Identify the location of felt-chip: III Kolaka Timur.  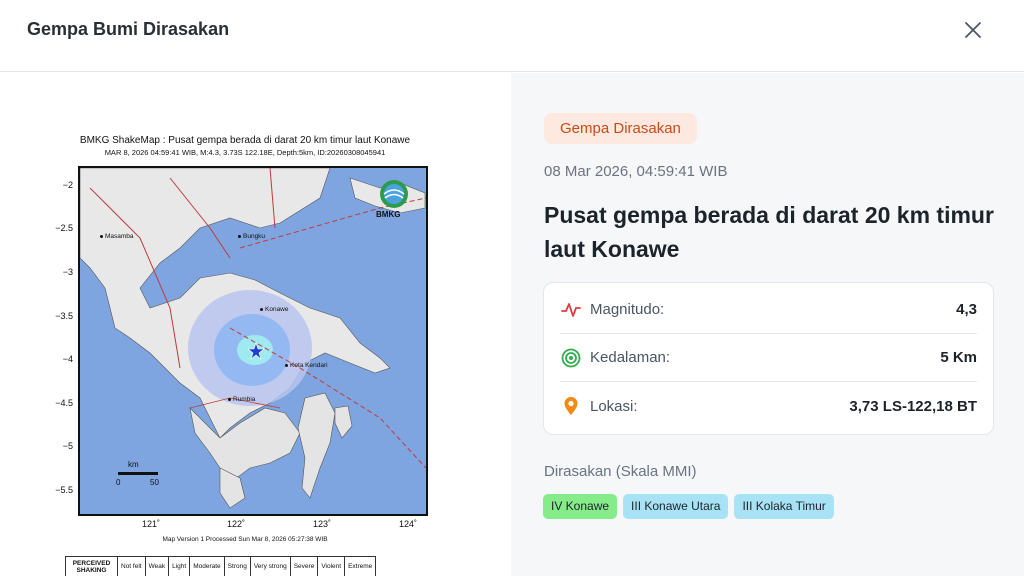
(784, 506).